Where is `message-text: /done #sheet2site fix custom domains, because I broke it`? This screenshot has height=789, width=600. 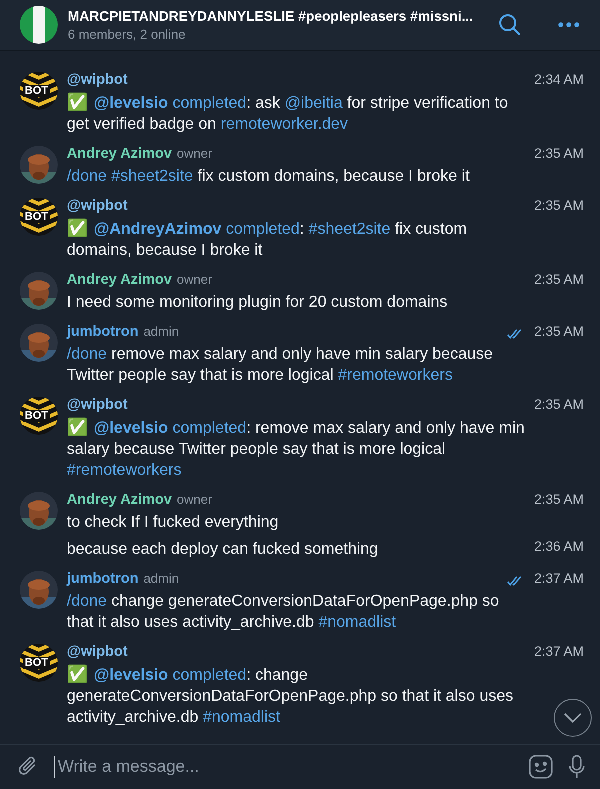 message-text: /done #sheet2site fix custom domains, because I broke it is located at coordinates (269, 177).